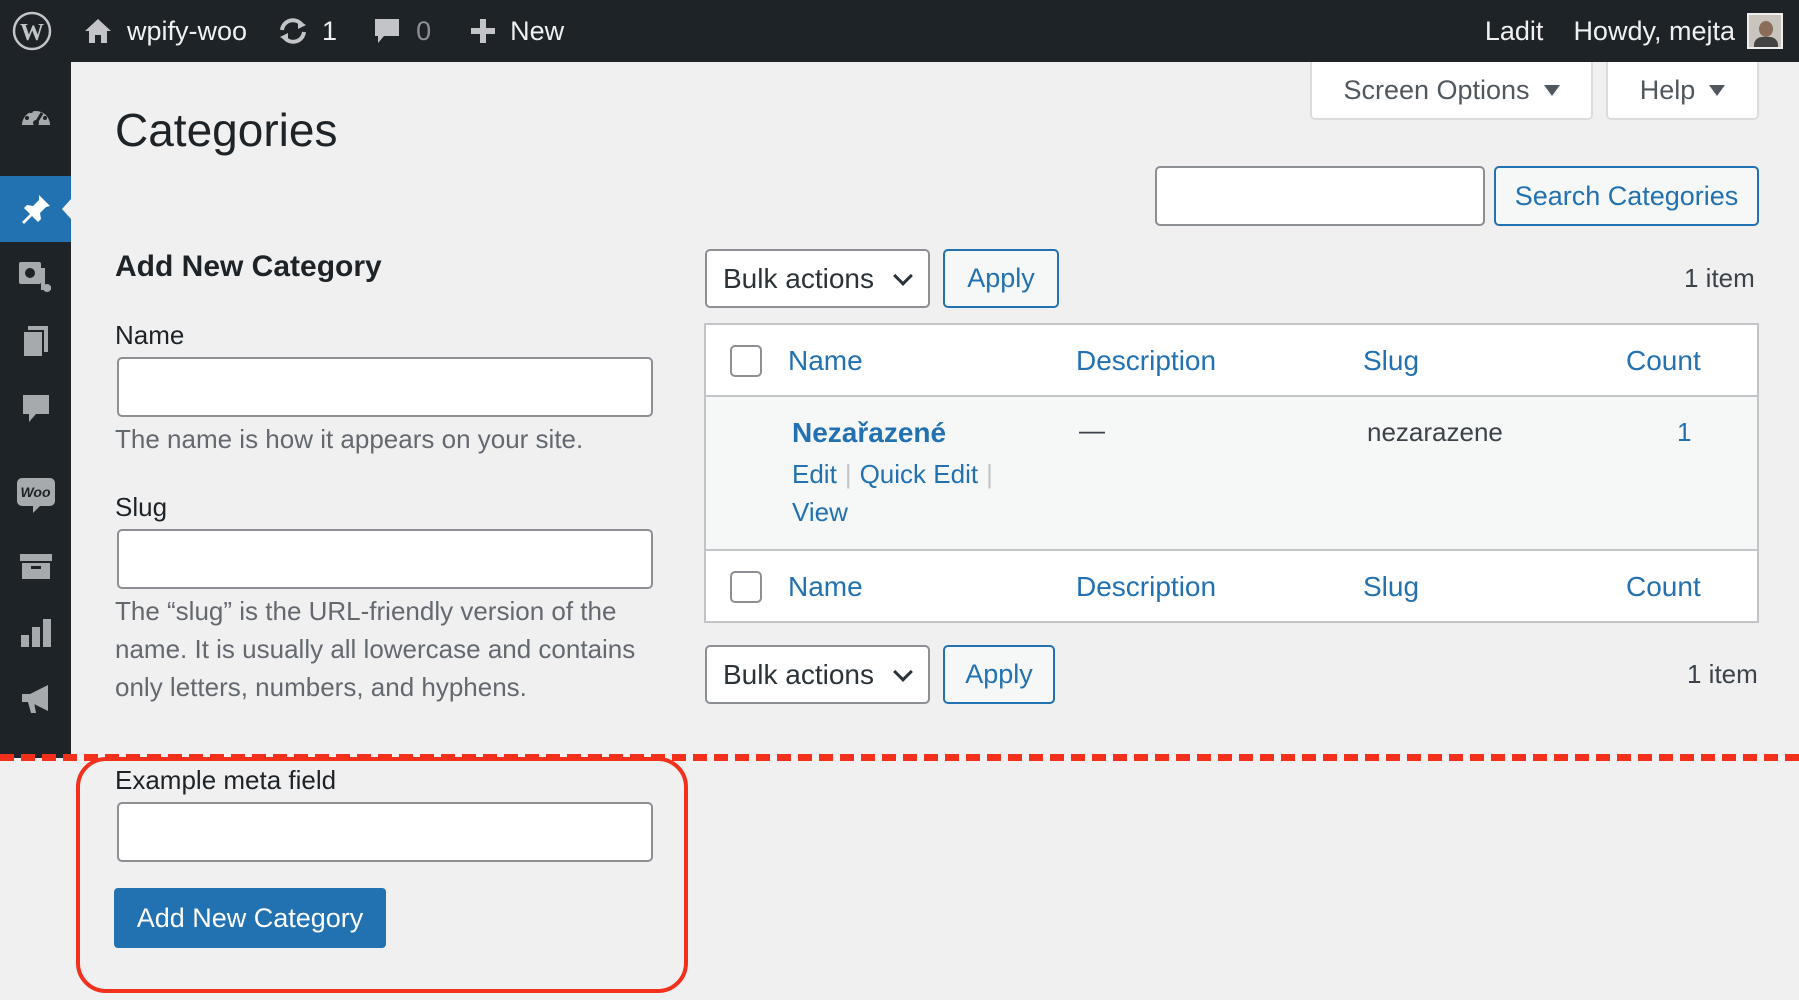  I want to click on updates-link: 1, so click(303, 31).